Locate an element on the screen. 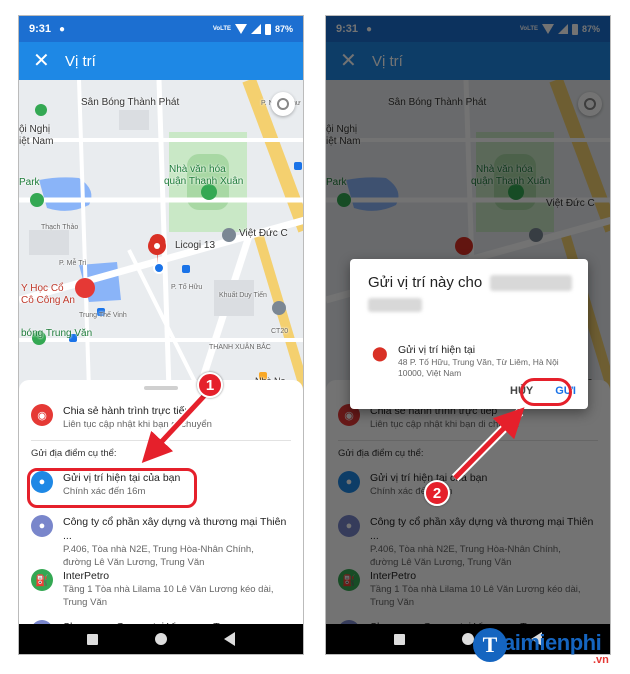 The width and height of the screenshot is (630, 674). step-1-badge: 1 is located at coordinates (210, 385).